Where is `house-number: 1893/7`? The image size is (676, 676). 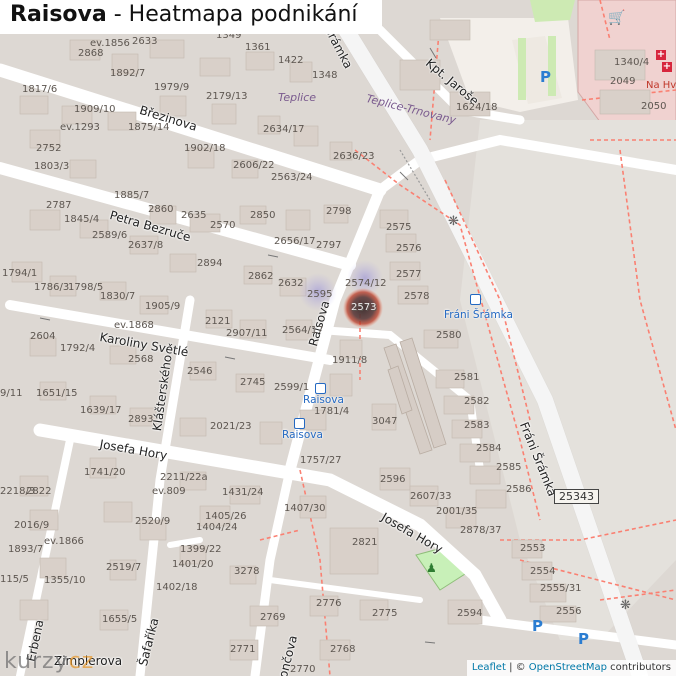 house-number: 1893/7 is located at coordinates (26, 549).